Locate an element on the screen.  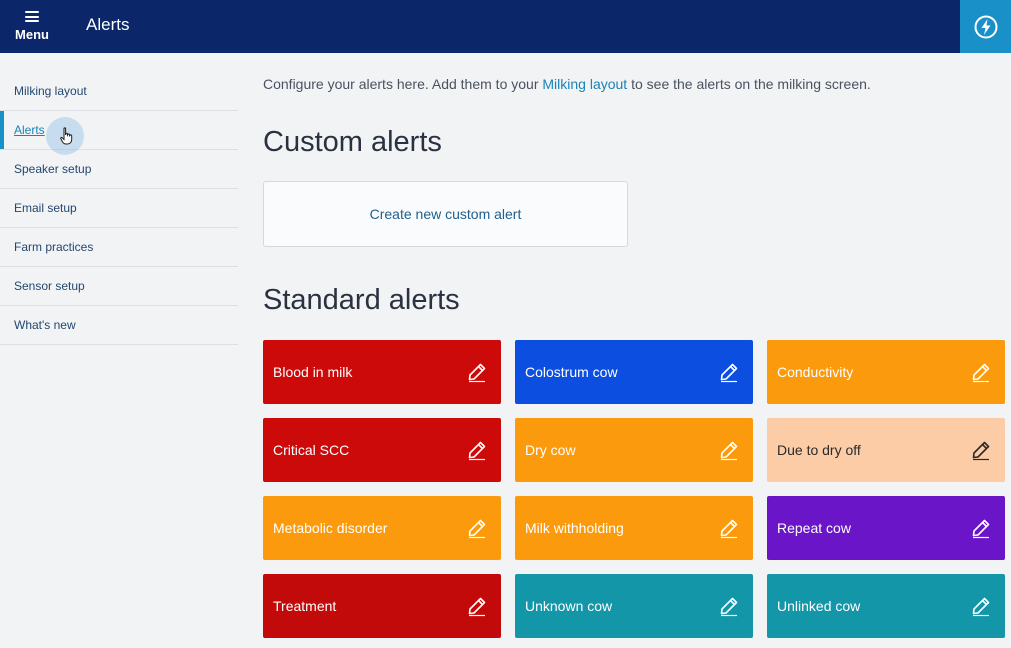
sidebar-item-label: Speaker setup is located at coordinates (53, 169).